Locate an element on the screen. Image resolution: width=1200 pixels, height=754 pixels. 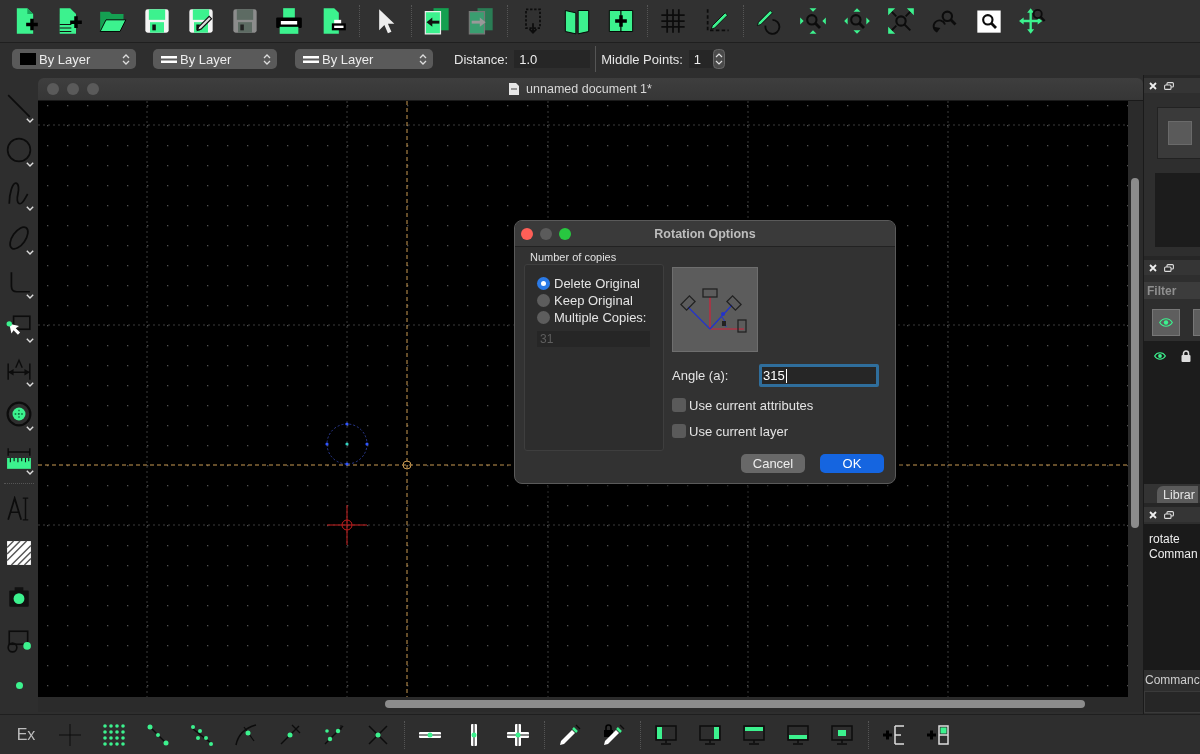
distance-input: 1.0 is located at coordinates (552, 59).